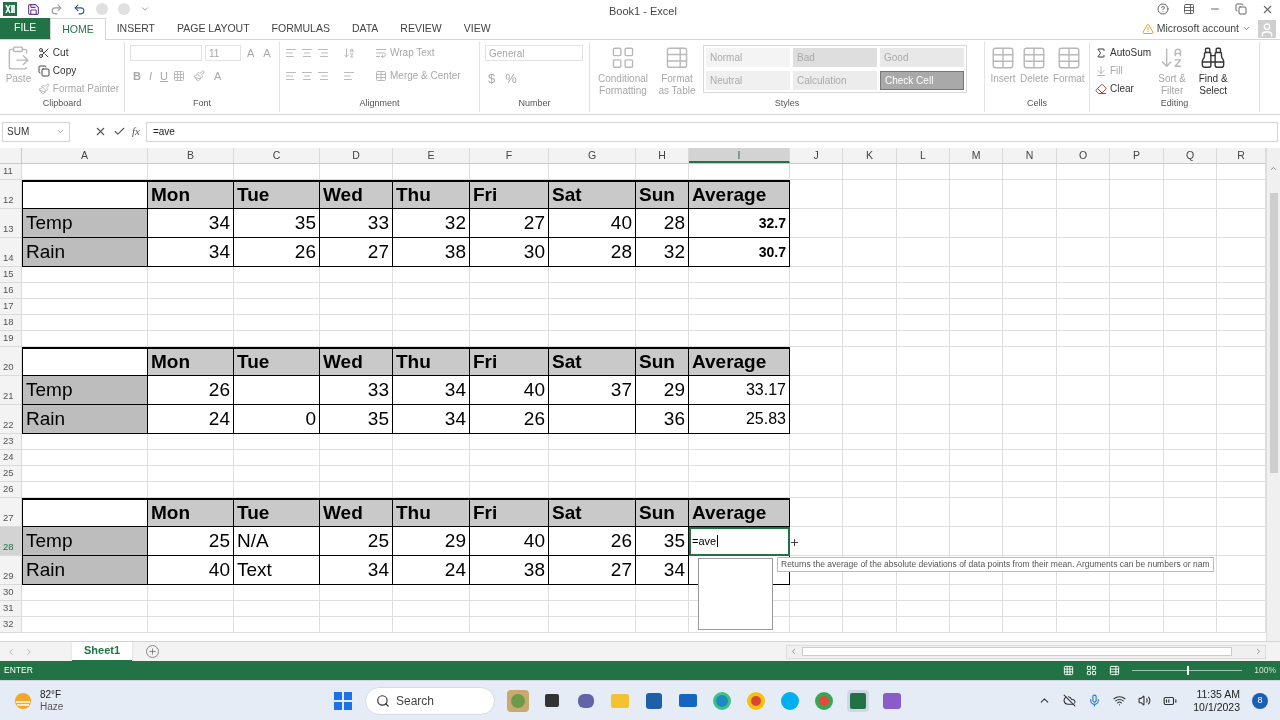 This screenshot has width=1280, height=720. What do you see at coordinates (166, 53) in the screenshot?
I see `font-name-field` at bounding box center [166, 53].